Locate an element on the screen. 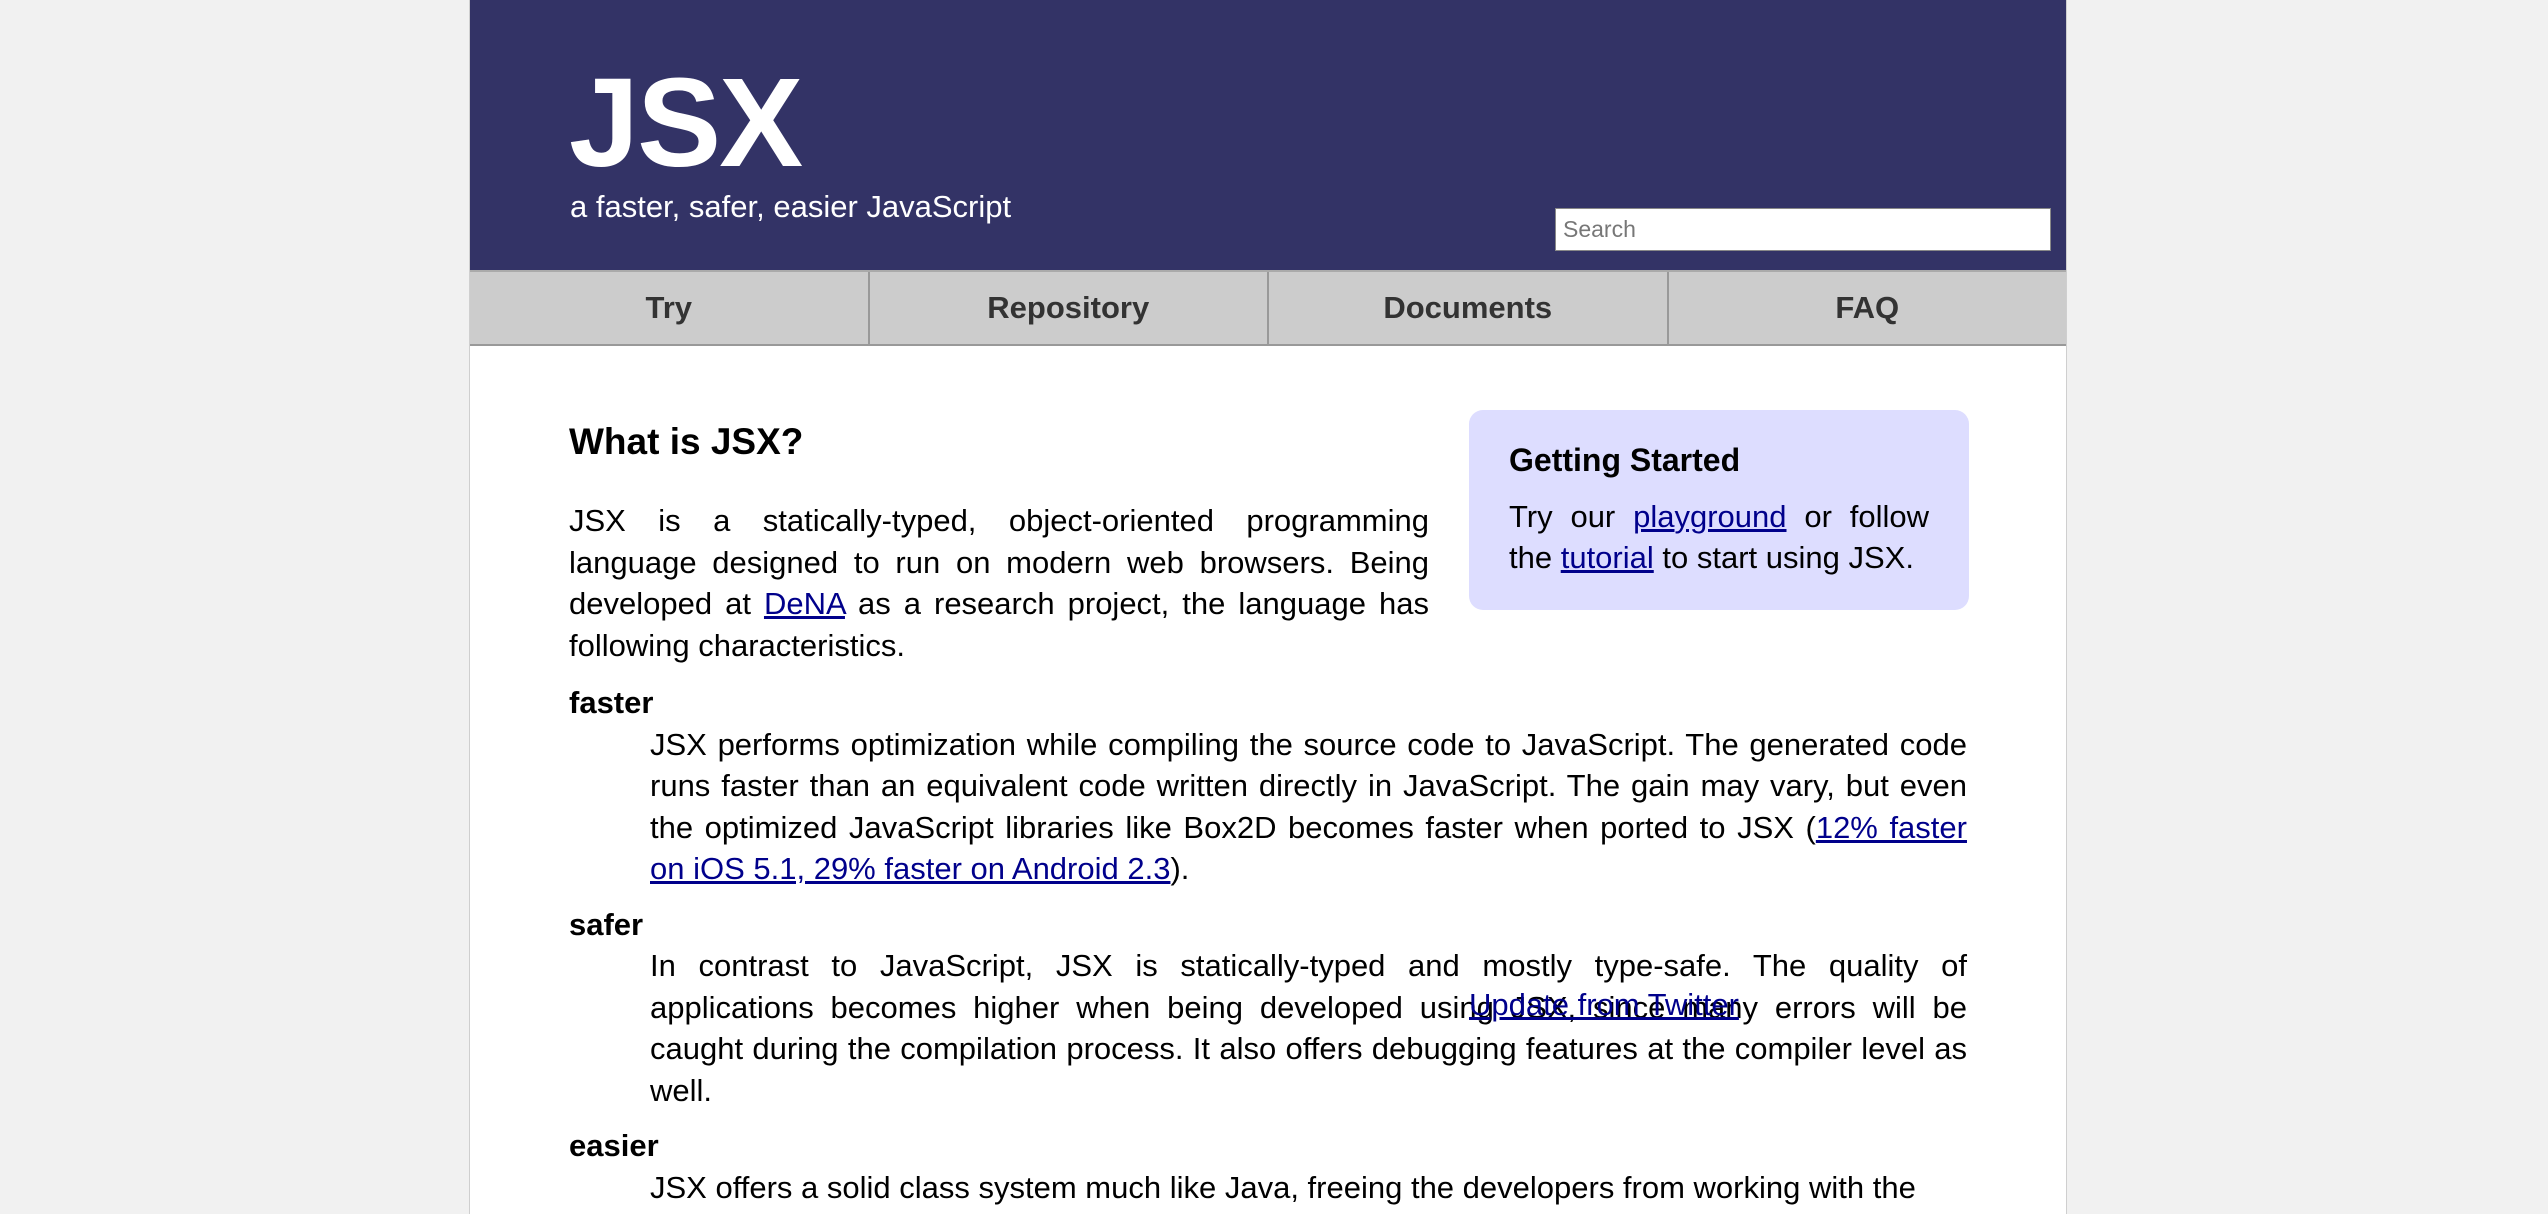  feature-term-safer: safer is located at coordinates (606, 924).